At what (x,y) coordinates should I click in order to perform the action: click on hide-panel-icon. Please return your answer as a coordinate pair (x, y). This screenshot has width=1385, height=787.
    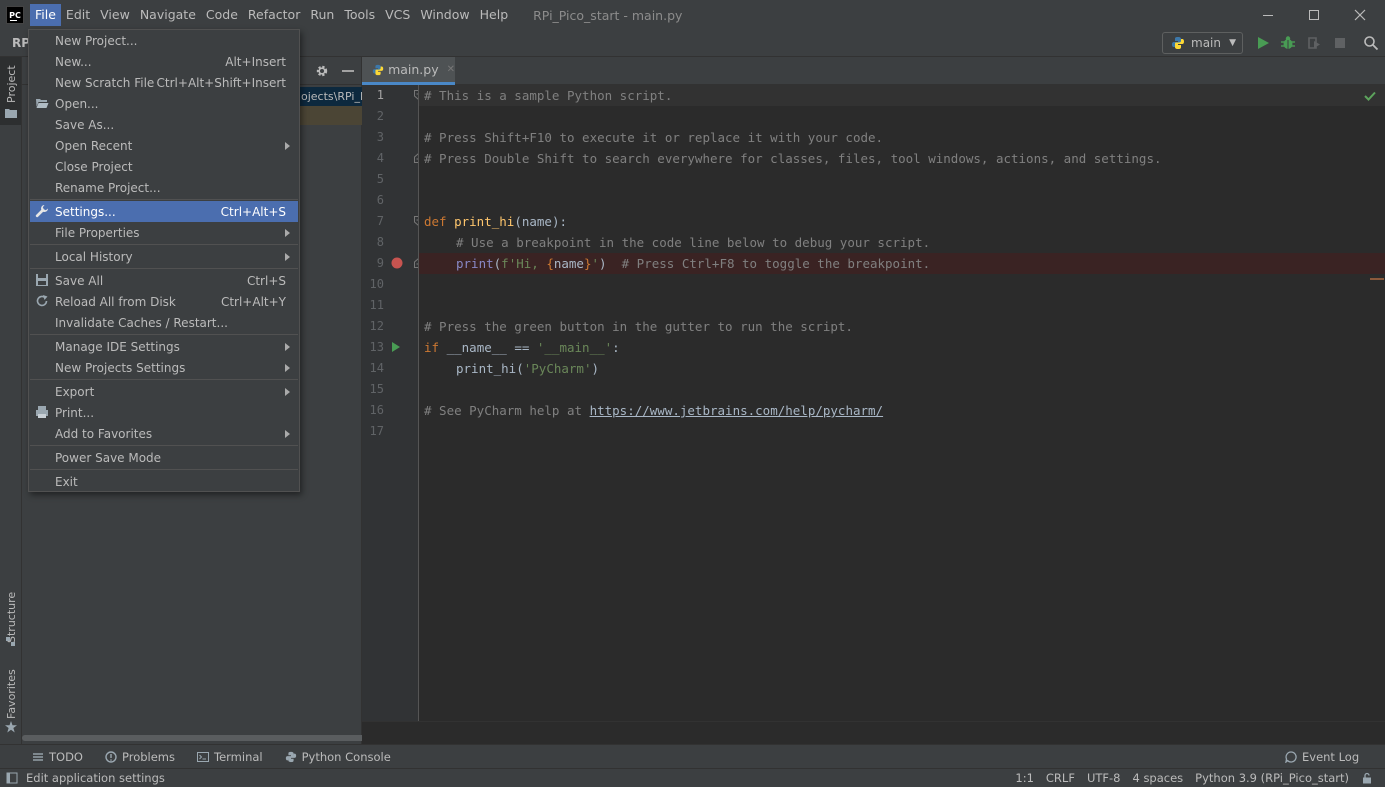
    Looking at the image, I should click on (348, 71).